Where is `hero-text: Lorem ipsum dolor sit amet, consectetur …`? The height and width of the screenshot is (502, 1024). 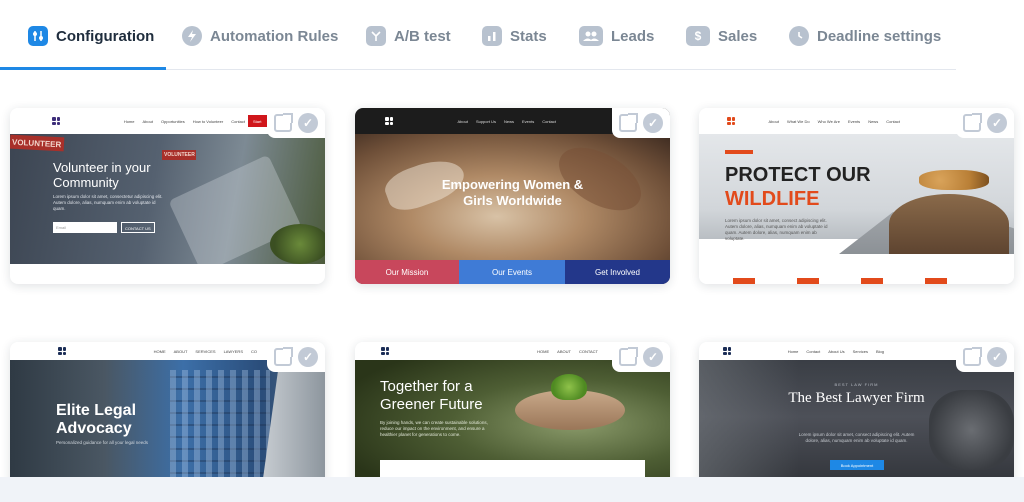
hero-text: Lorem ipsum dolor sit amet, consectetur … is located at coordinates (108, 202).